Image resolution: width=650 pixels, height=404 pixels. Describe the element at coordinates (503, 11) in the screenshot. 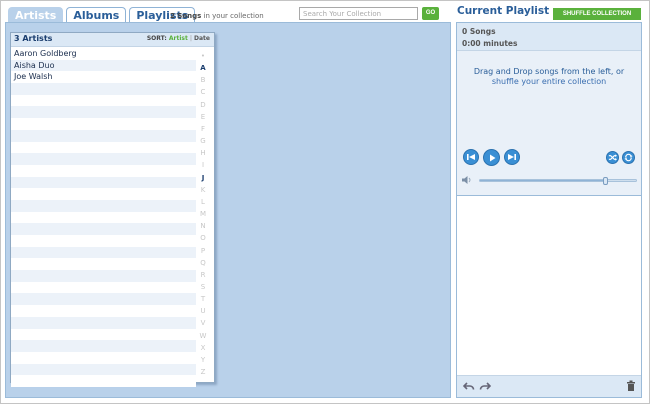

I see `playlist-title: Current Playlist` at that location.